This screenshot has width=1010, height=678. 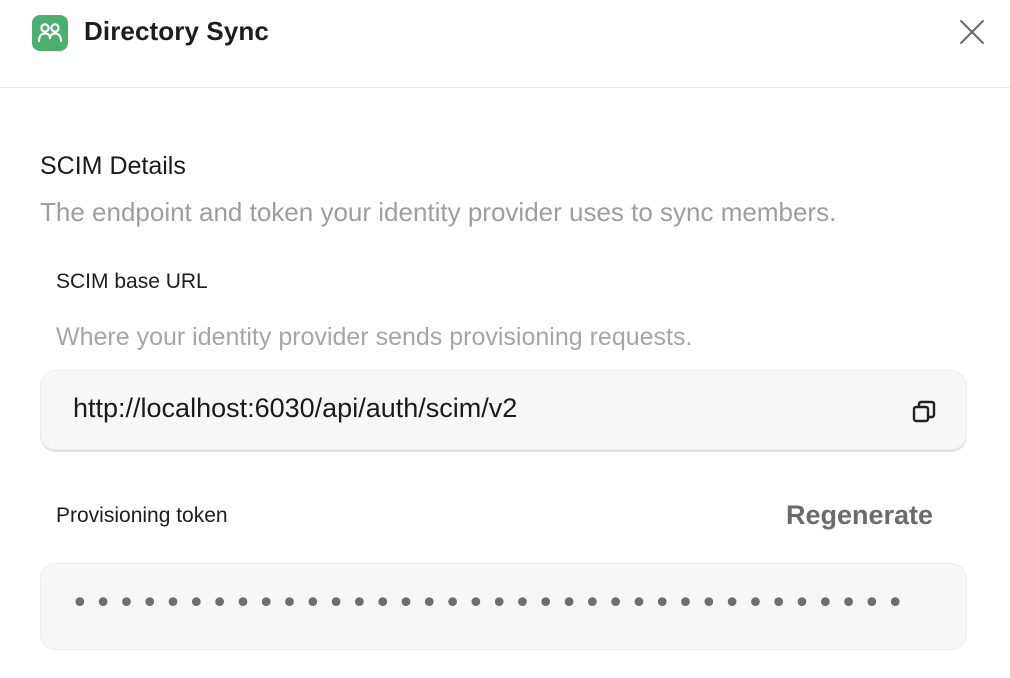 I want to click on provisioning-token-label: Provisioning token, so click(x=142, y=515).